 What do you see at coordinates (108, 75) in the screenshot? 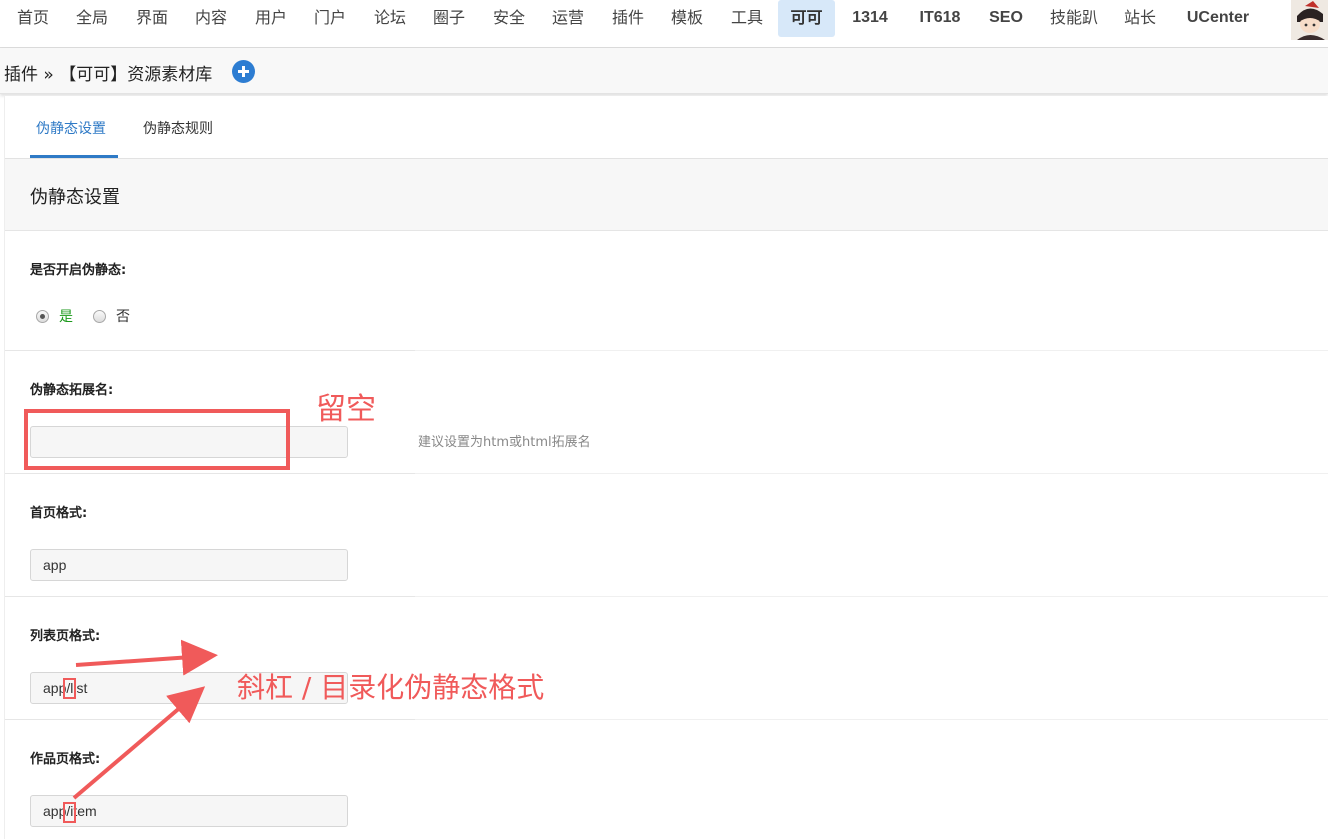
I see `breadcrumb: 插件 » 【可可】资源素材库` at bounding box center [108, 75].